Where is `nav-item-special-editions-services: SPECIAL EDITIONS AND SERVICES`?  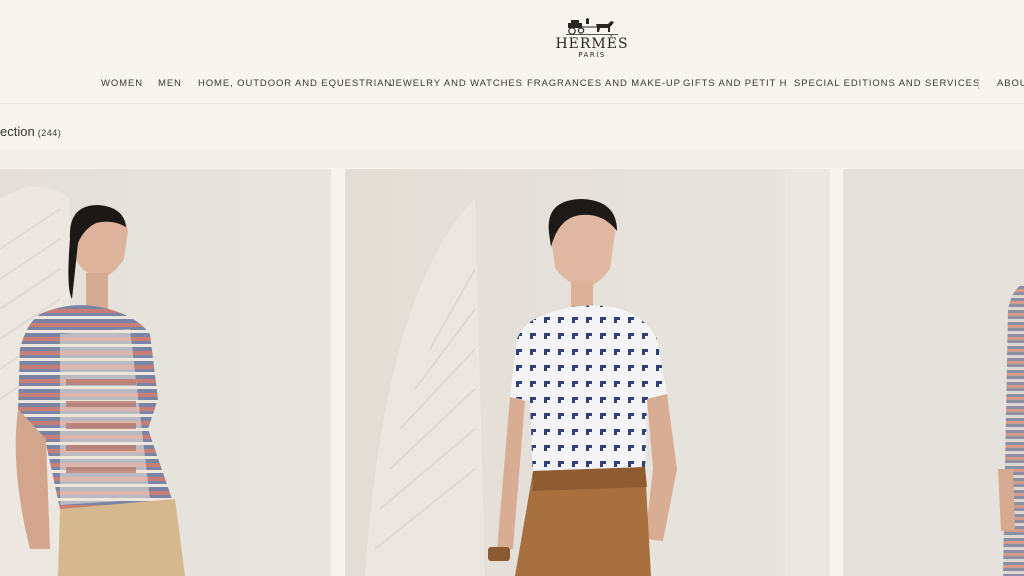
nav-item-special-editions-services: SPECIAL EDITIONS AND SERVICES is located at coordinates (887, 83).